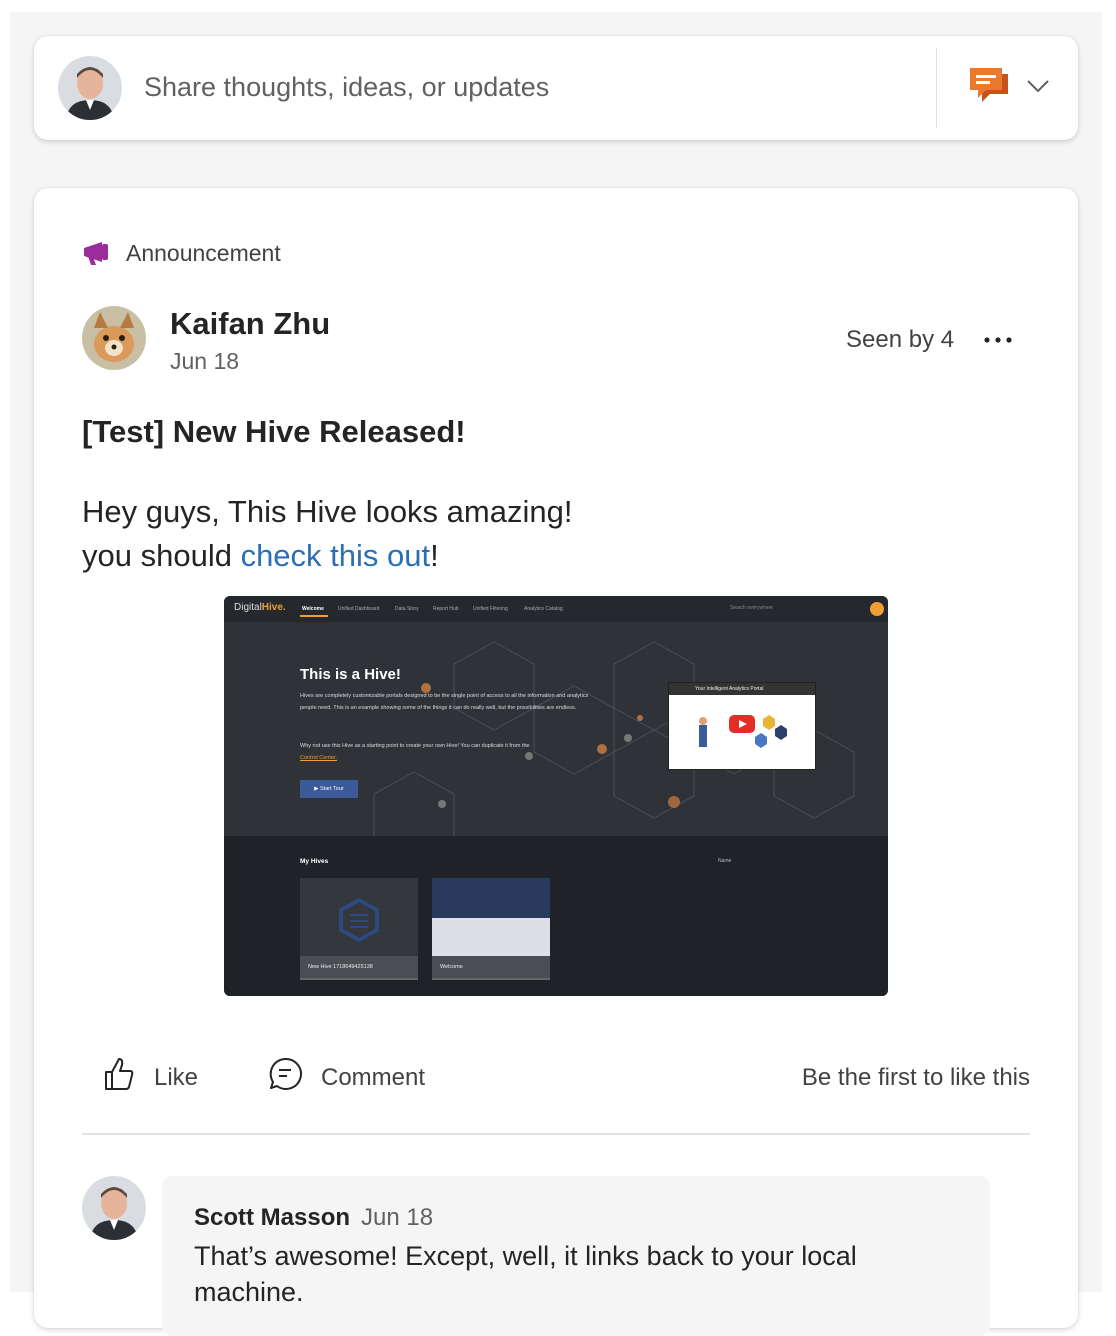 Image resolution: width=1116 pixels, height=1336 pixels. I want to click on hive-logo-text: Digital, so click(248, 607).